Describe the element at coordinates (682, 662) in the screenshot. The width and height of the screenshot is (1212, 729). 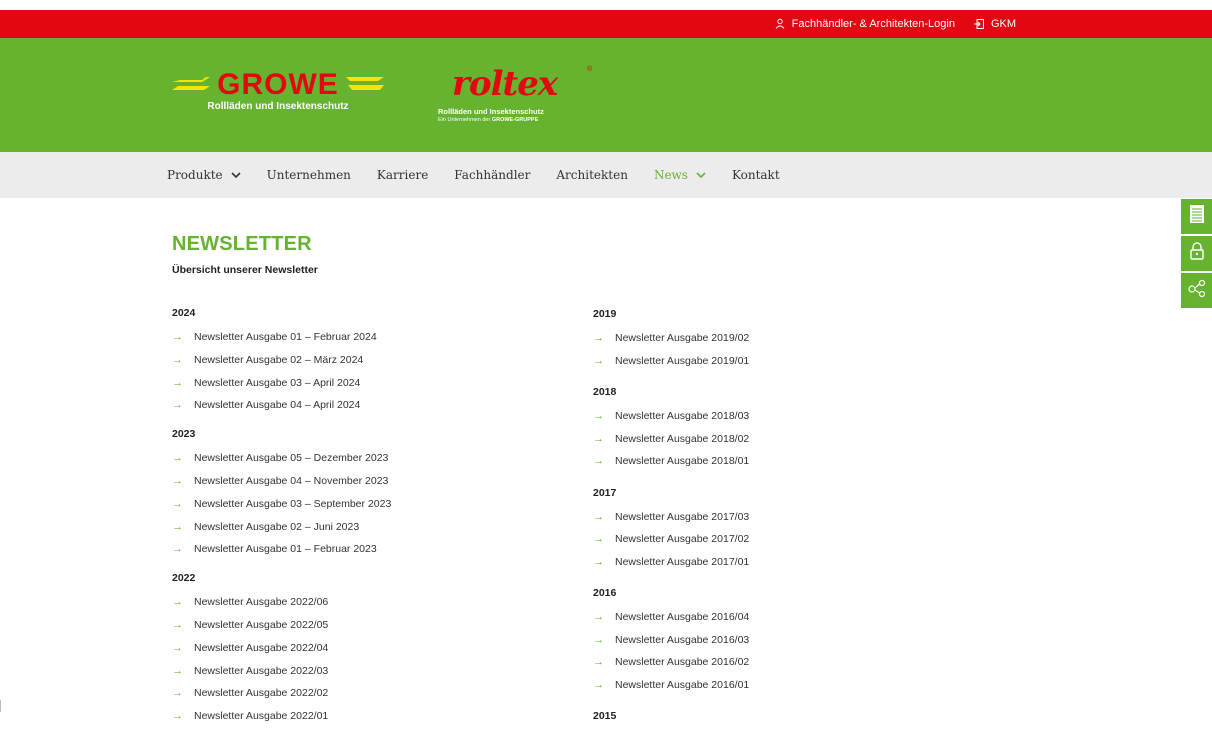
I see `newsletter-link-label: Newsletter Ausgabe 2016/02` at that location.